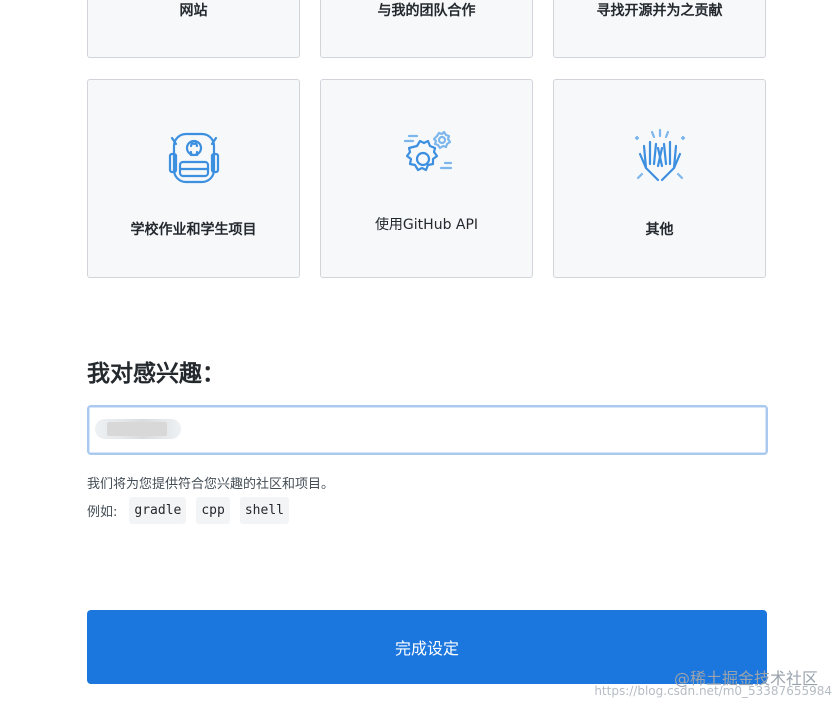  I want to click on card-label: 学校作业和学生项目, so click(193, 230).